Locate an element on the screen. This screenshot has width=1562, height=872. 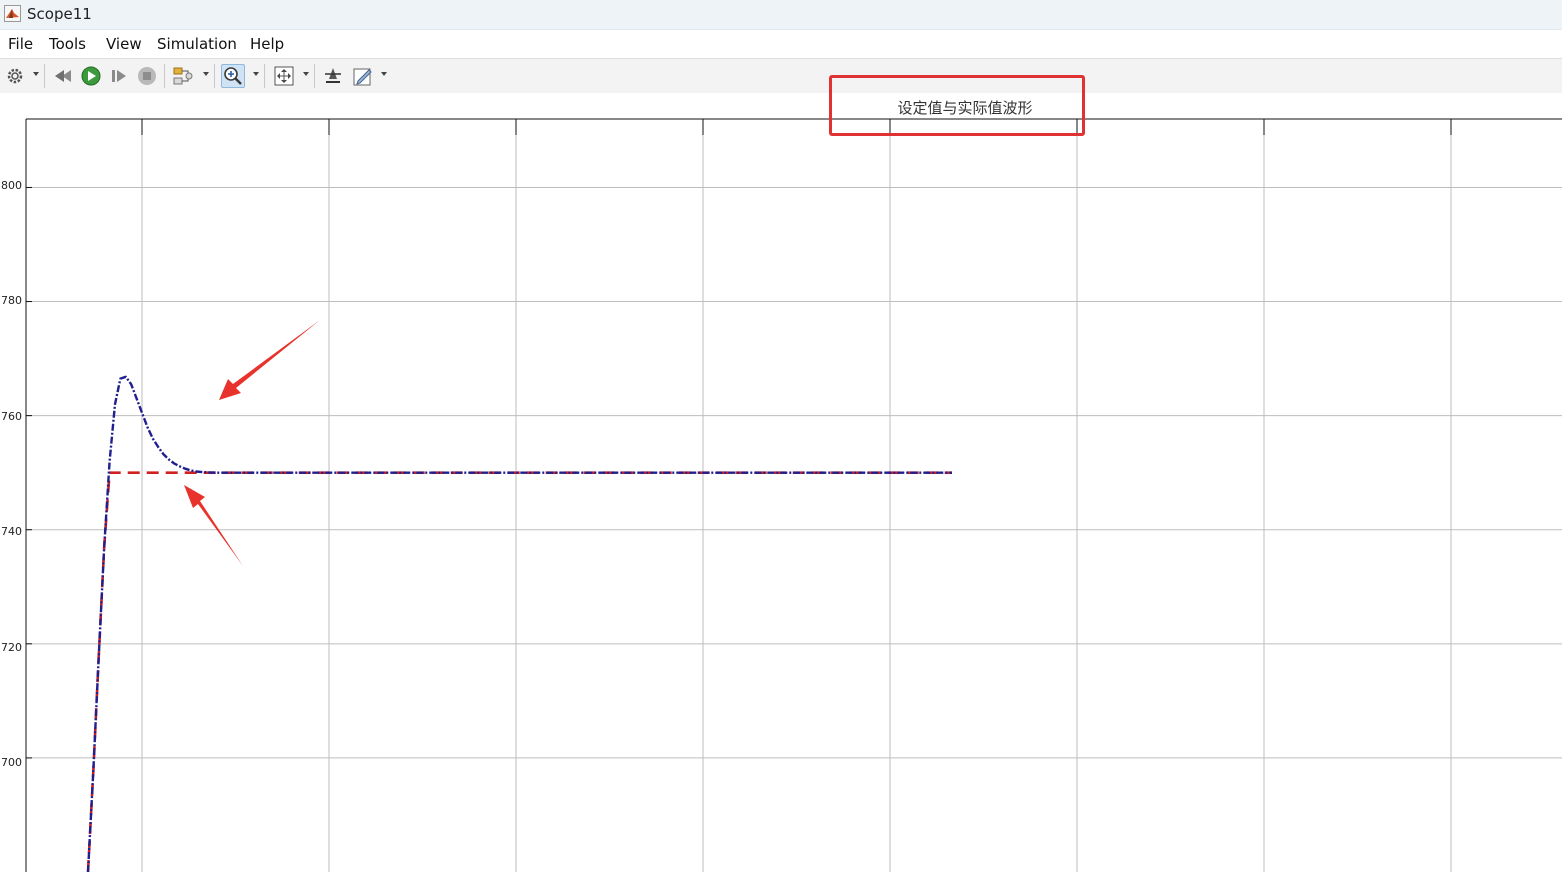
menu-simulation: Simulation is located at coordinates (197, 44).